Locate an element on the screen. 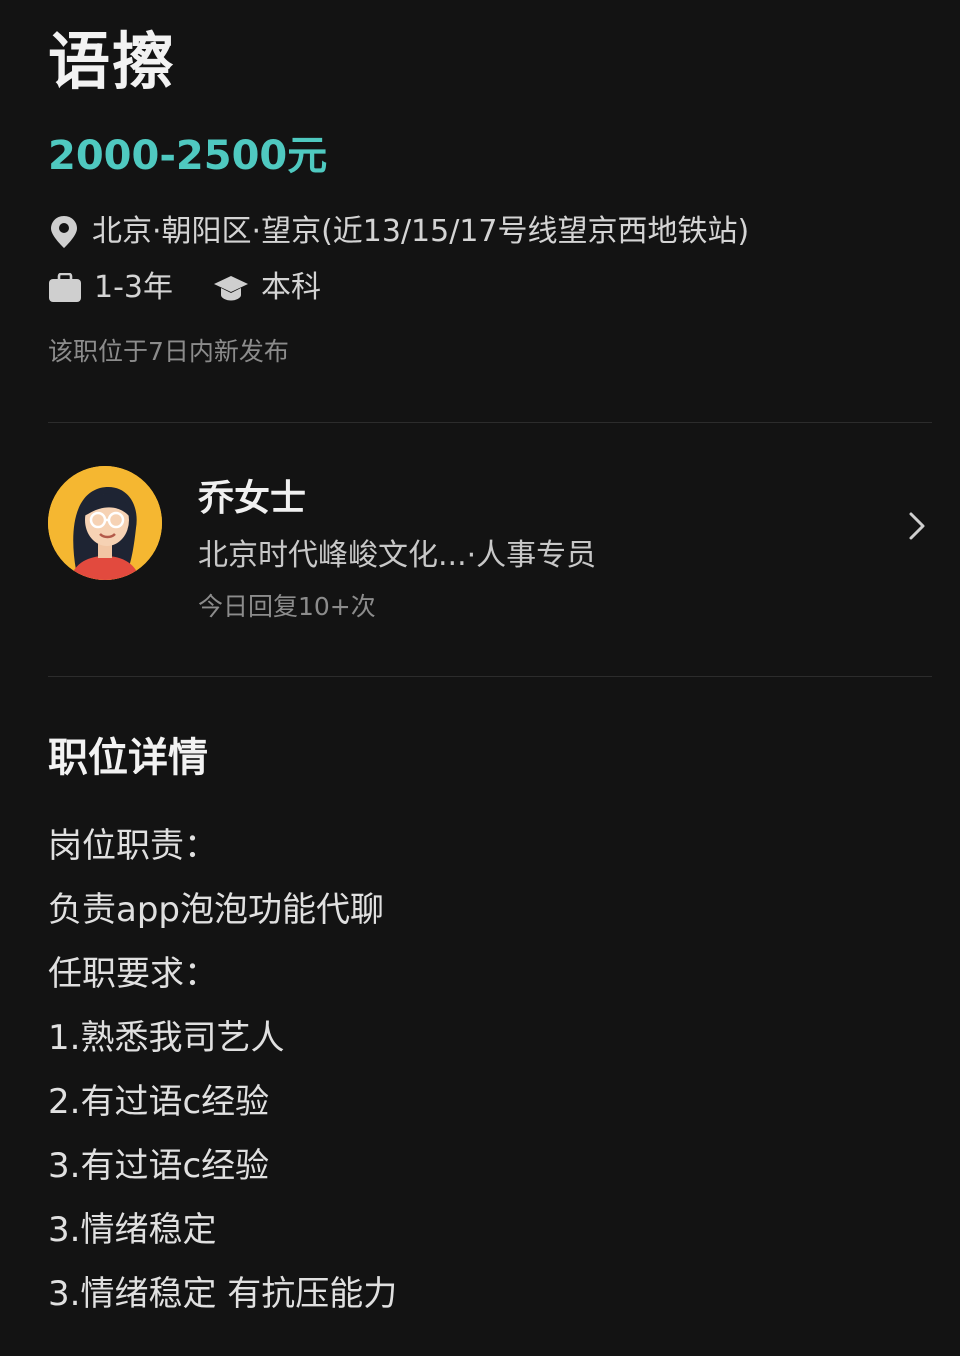  job-title: 语擦 is located at coordinates (112, 61).